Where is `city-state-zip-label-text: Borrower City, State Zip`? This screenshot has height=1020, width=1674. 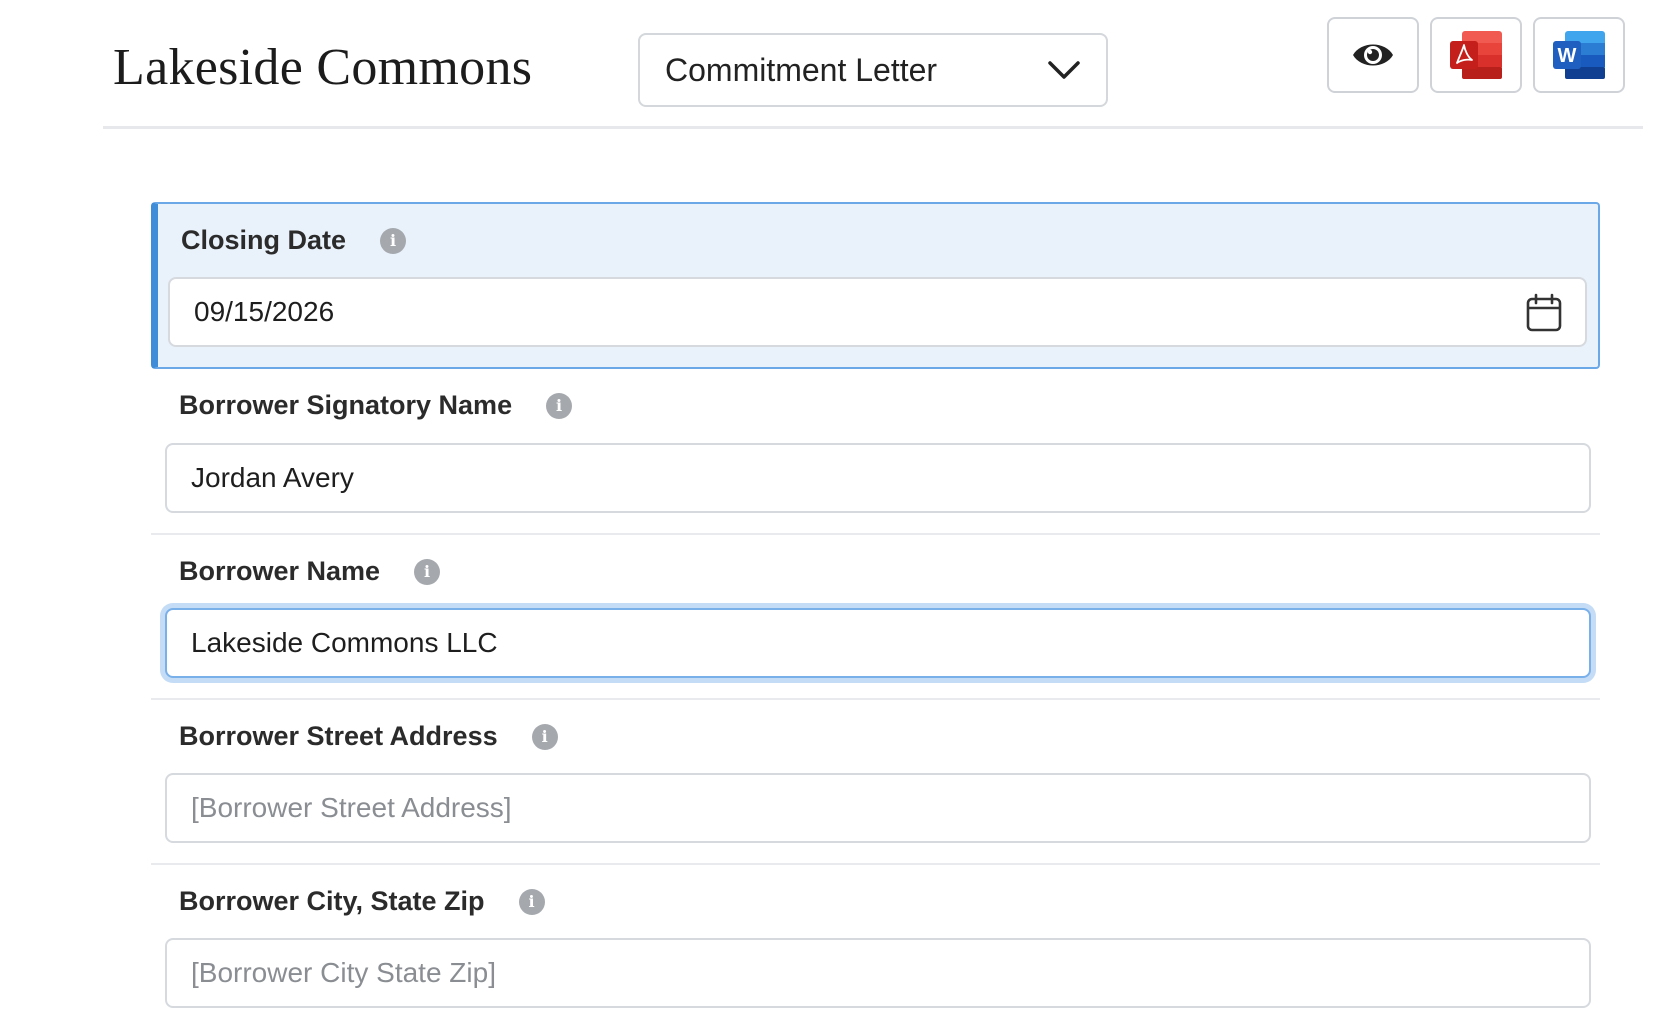 city-state-zip-label-text: Borrower City, State Zip is located at coordinates (332, 901).